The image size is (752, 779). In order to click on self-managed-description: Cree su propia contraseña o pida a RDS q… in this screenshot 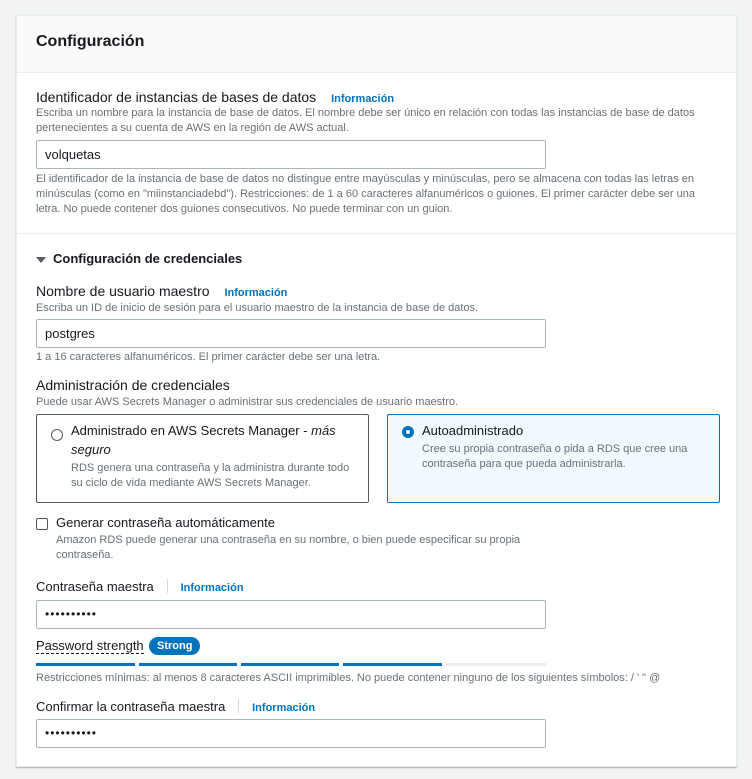, I will do `click(555, 456)`.